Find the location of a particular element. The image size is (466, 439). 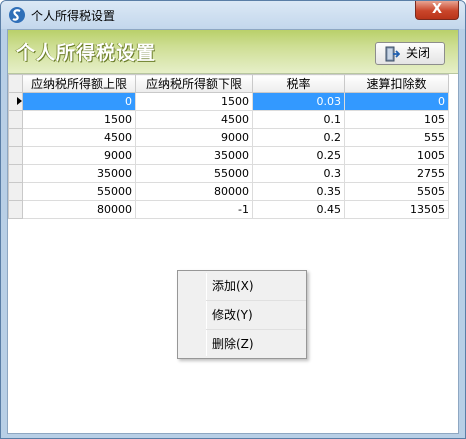

cell-tax-rate: 0.03 is located at coordinates (298, 101).